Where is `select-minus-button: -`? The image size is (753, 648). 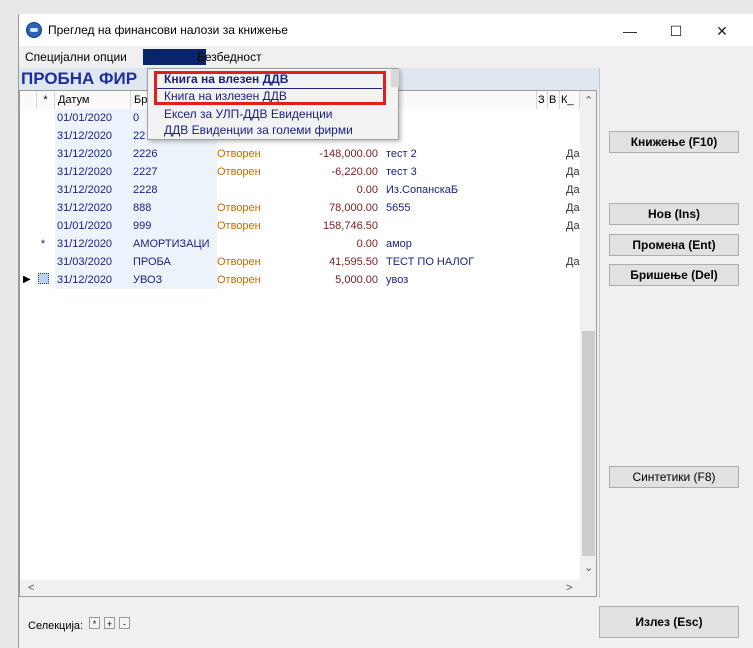
select-minus-button: - is located at coordinates (124, 623).